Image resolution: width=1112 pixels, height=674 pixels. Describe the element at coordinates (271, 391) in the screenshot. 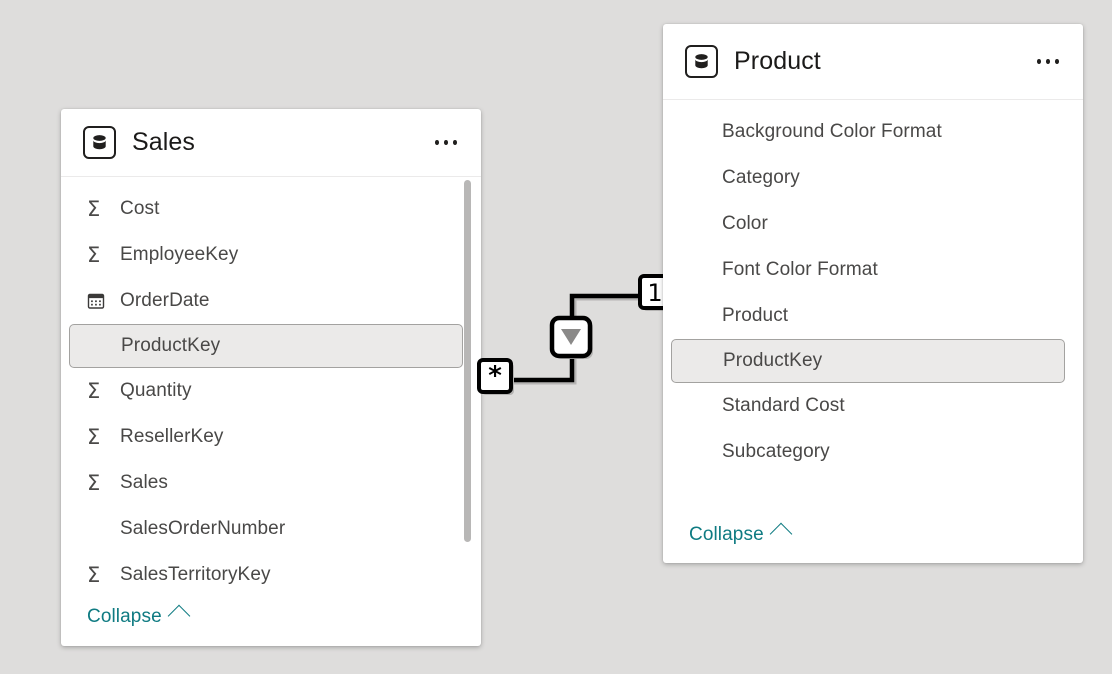

I see `field-row-quantity: Σ Quantity` at that location.